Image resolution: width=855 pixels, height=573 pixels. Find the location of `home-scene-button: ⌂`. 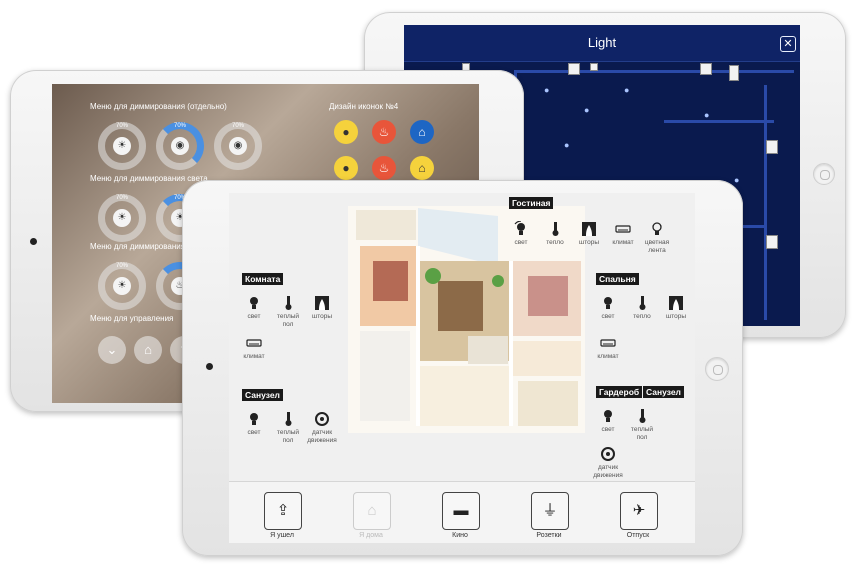

home-scene-button: ⌂ is located at coordinates (372, 511).